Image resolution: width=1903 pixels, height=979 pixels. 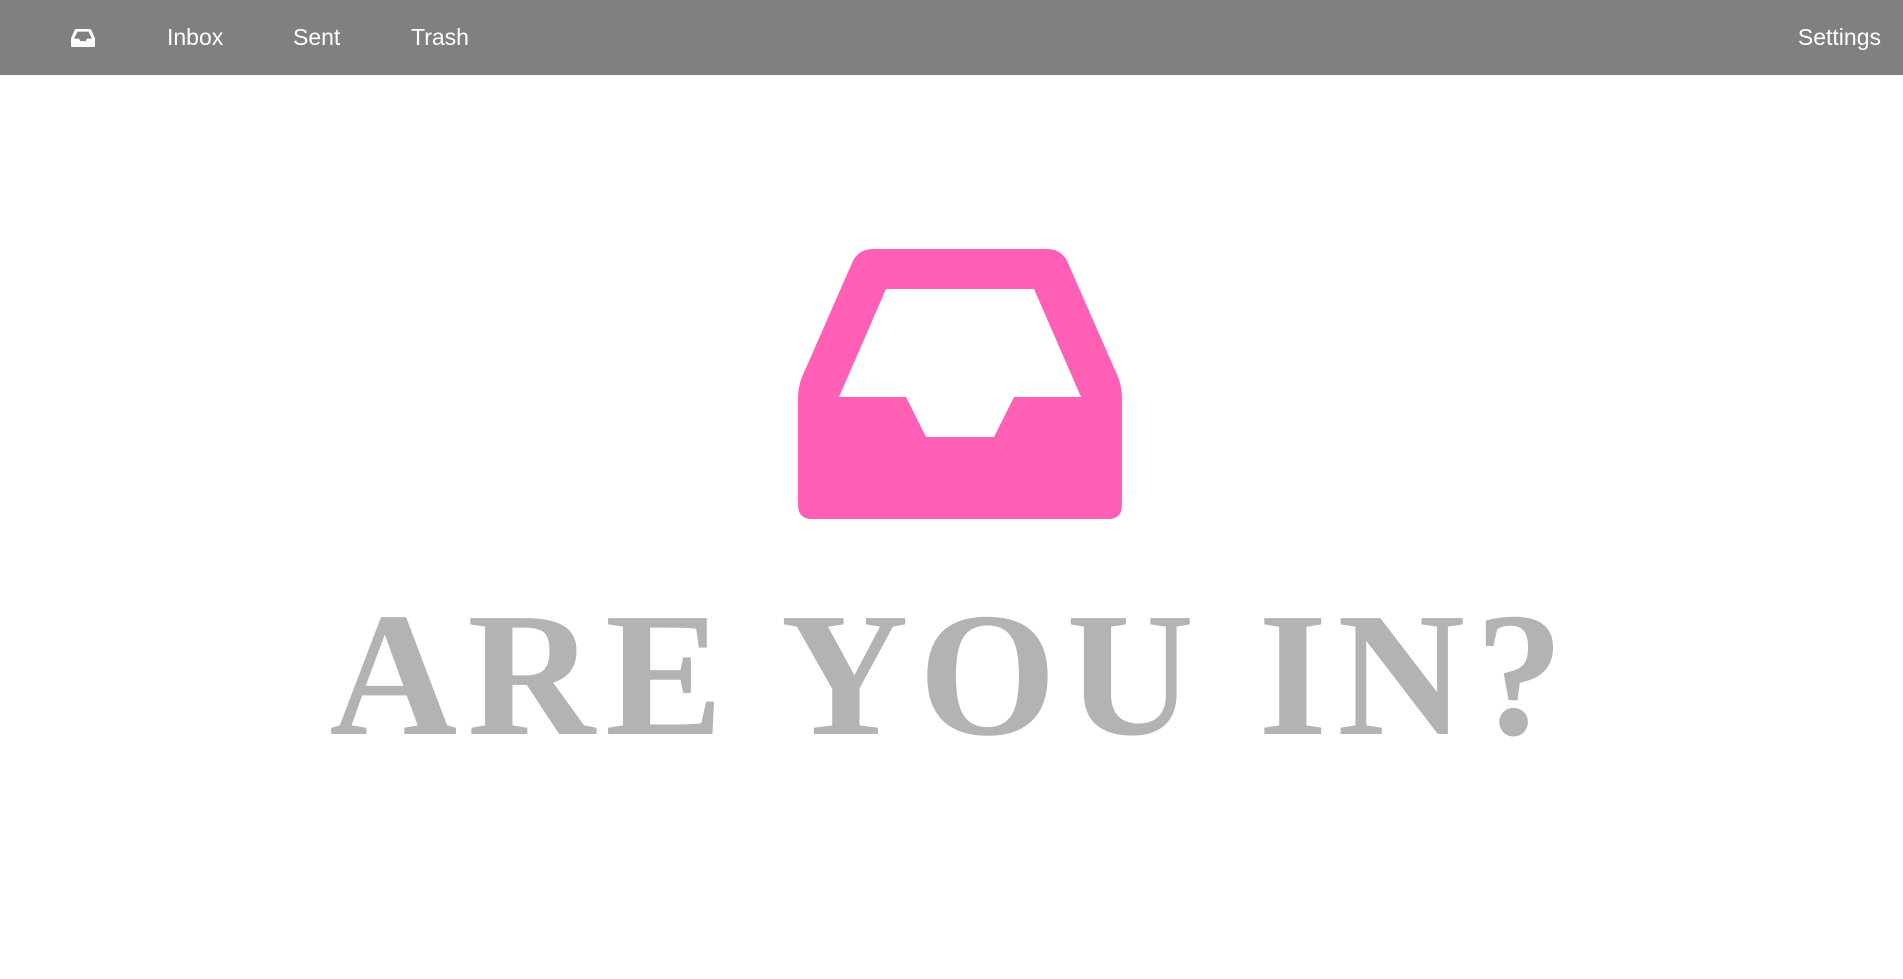 I want to click on nav-link-inbox: Inbox, so click(x=195, y=37).